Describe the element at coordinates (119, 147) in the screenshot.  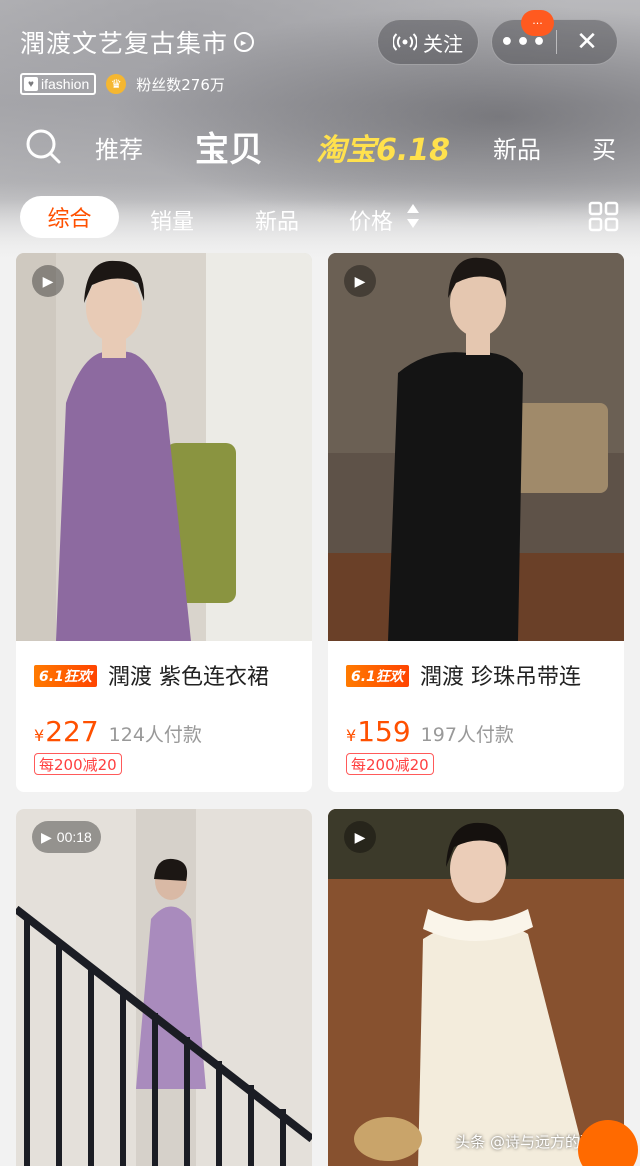
I see `tab-recommend: 推荐` at that location.